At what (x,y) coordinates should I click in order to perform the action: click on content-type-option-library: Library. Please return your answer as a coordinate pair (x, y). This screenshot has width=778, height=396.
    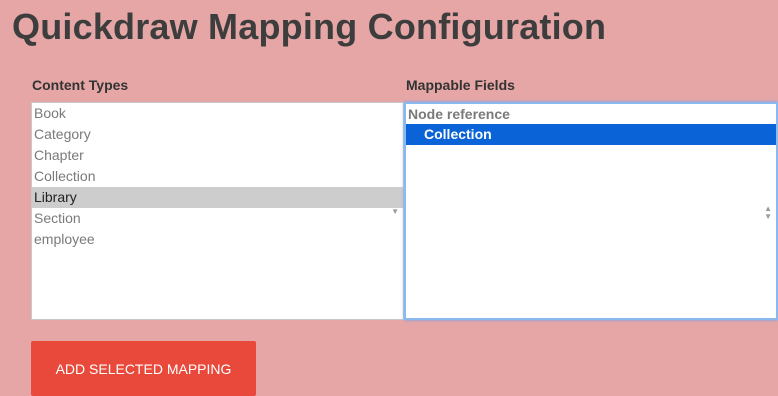
    Looking at the image, I should click on (217, 197).